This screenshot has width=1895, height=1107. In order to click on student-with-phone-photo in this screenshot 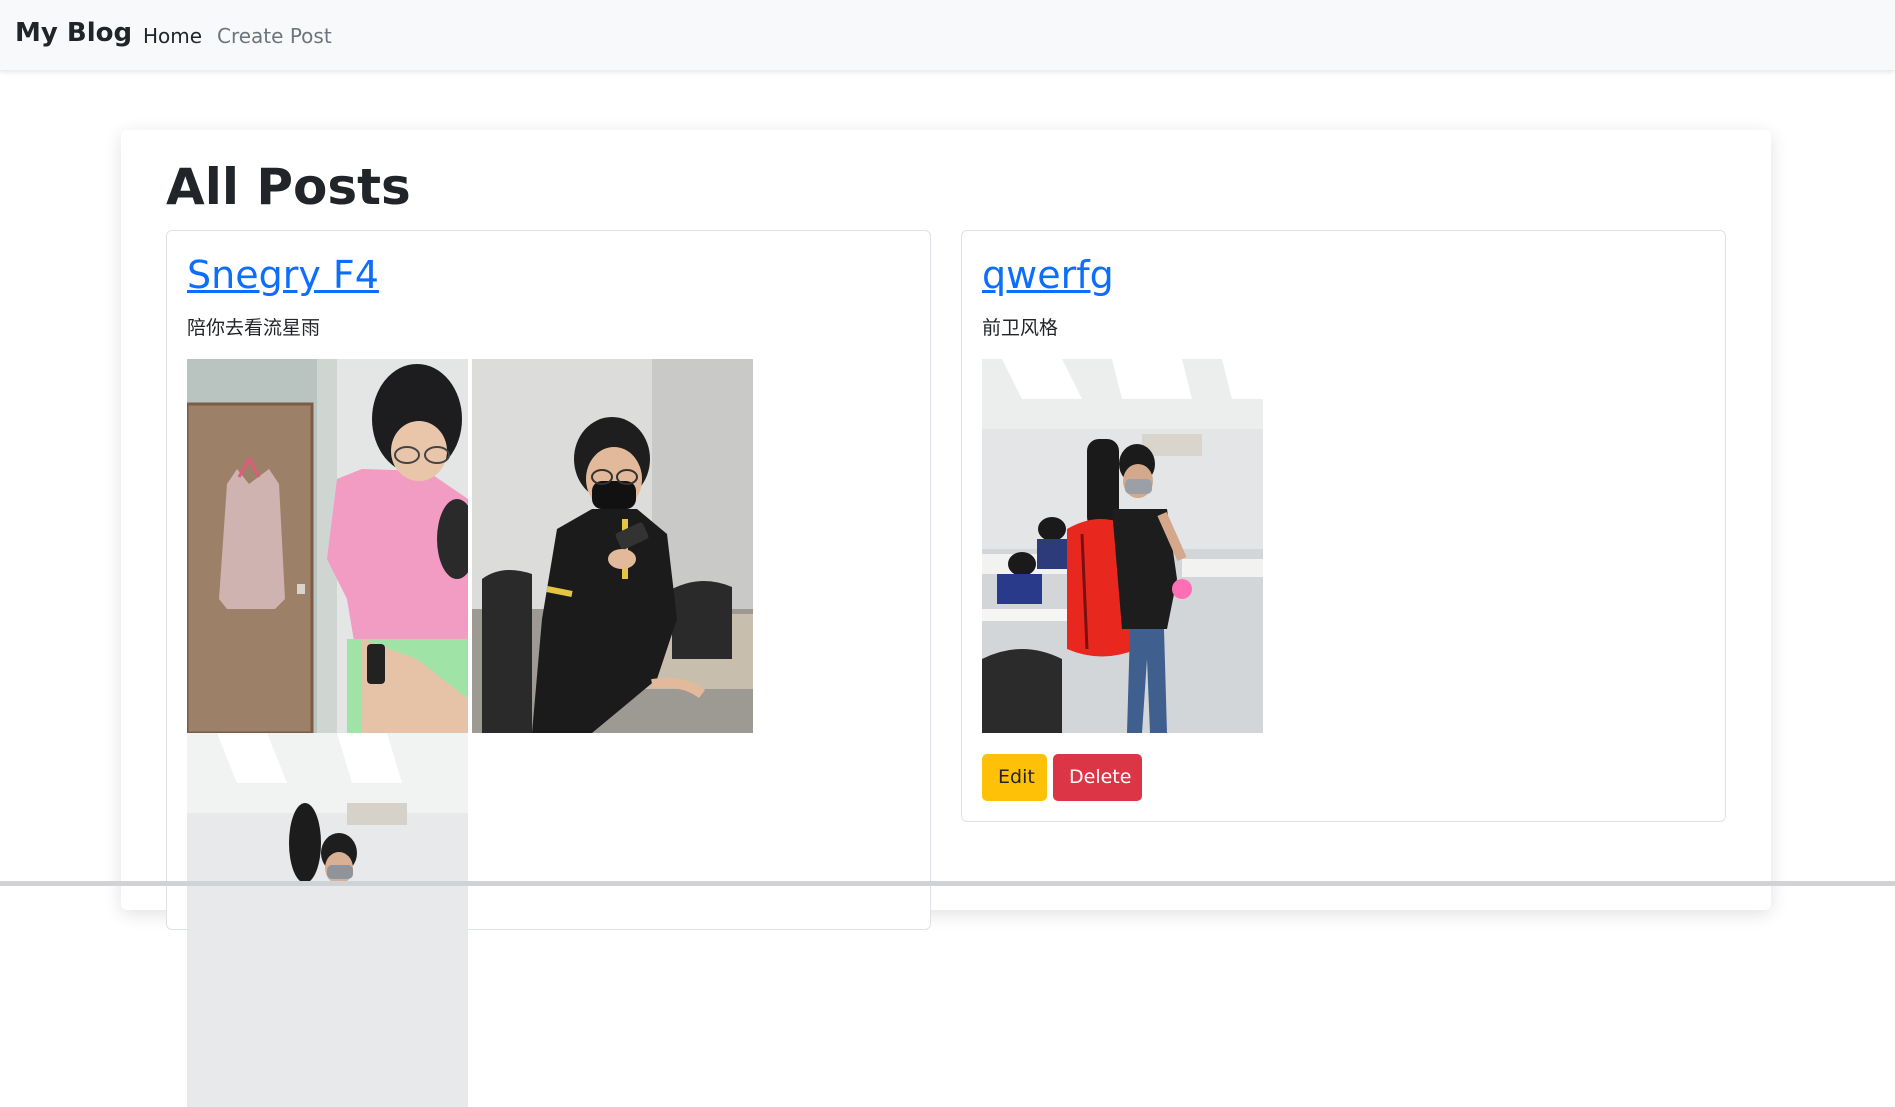, I will do `click(612, 546)`.